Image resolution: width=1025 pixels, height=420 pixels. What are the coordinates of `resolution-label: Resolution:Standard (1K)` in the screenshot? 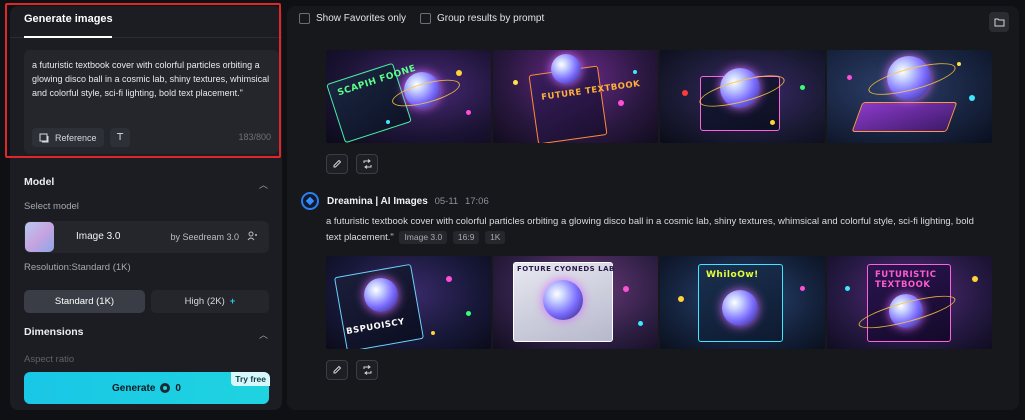 It's located at (77, 267).